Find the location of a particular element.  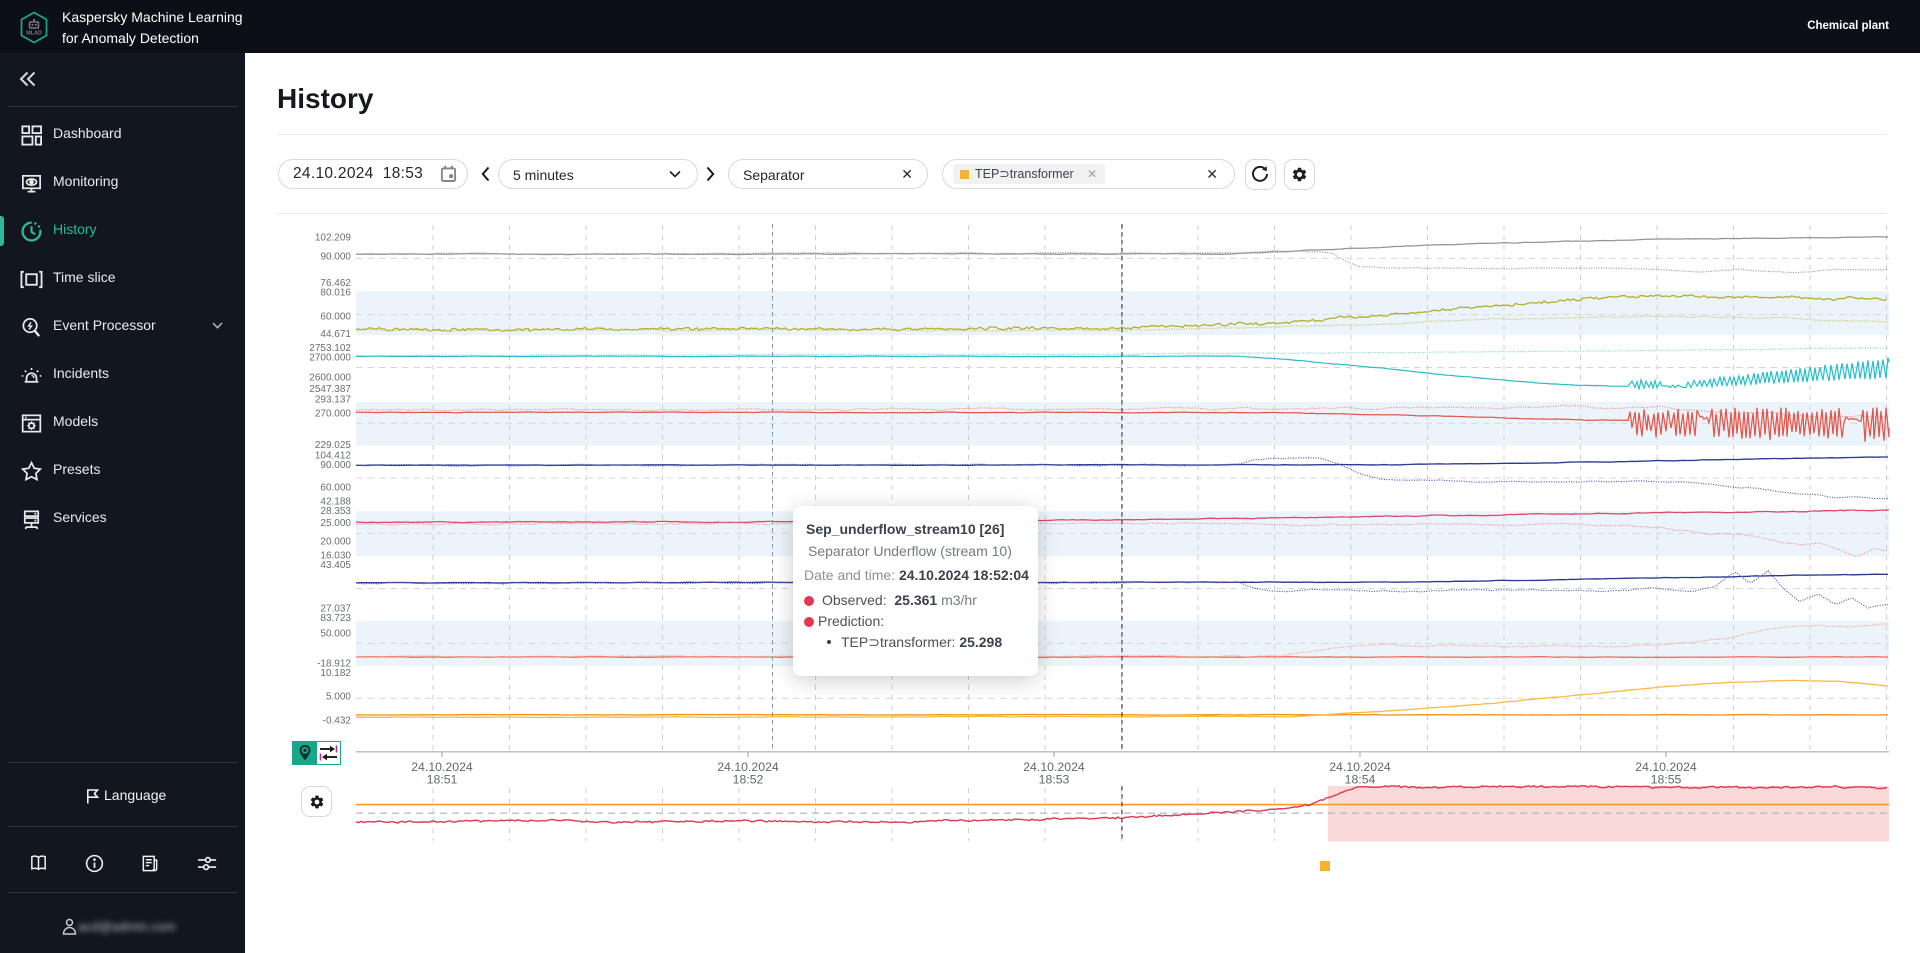

svg-text: 20.000 is located at coordinates (335, 542).